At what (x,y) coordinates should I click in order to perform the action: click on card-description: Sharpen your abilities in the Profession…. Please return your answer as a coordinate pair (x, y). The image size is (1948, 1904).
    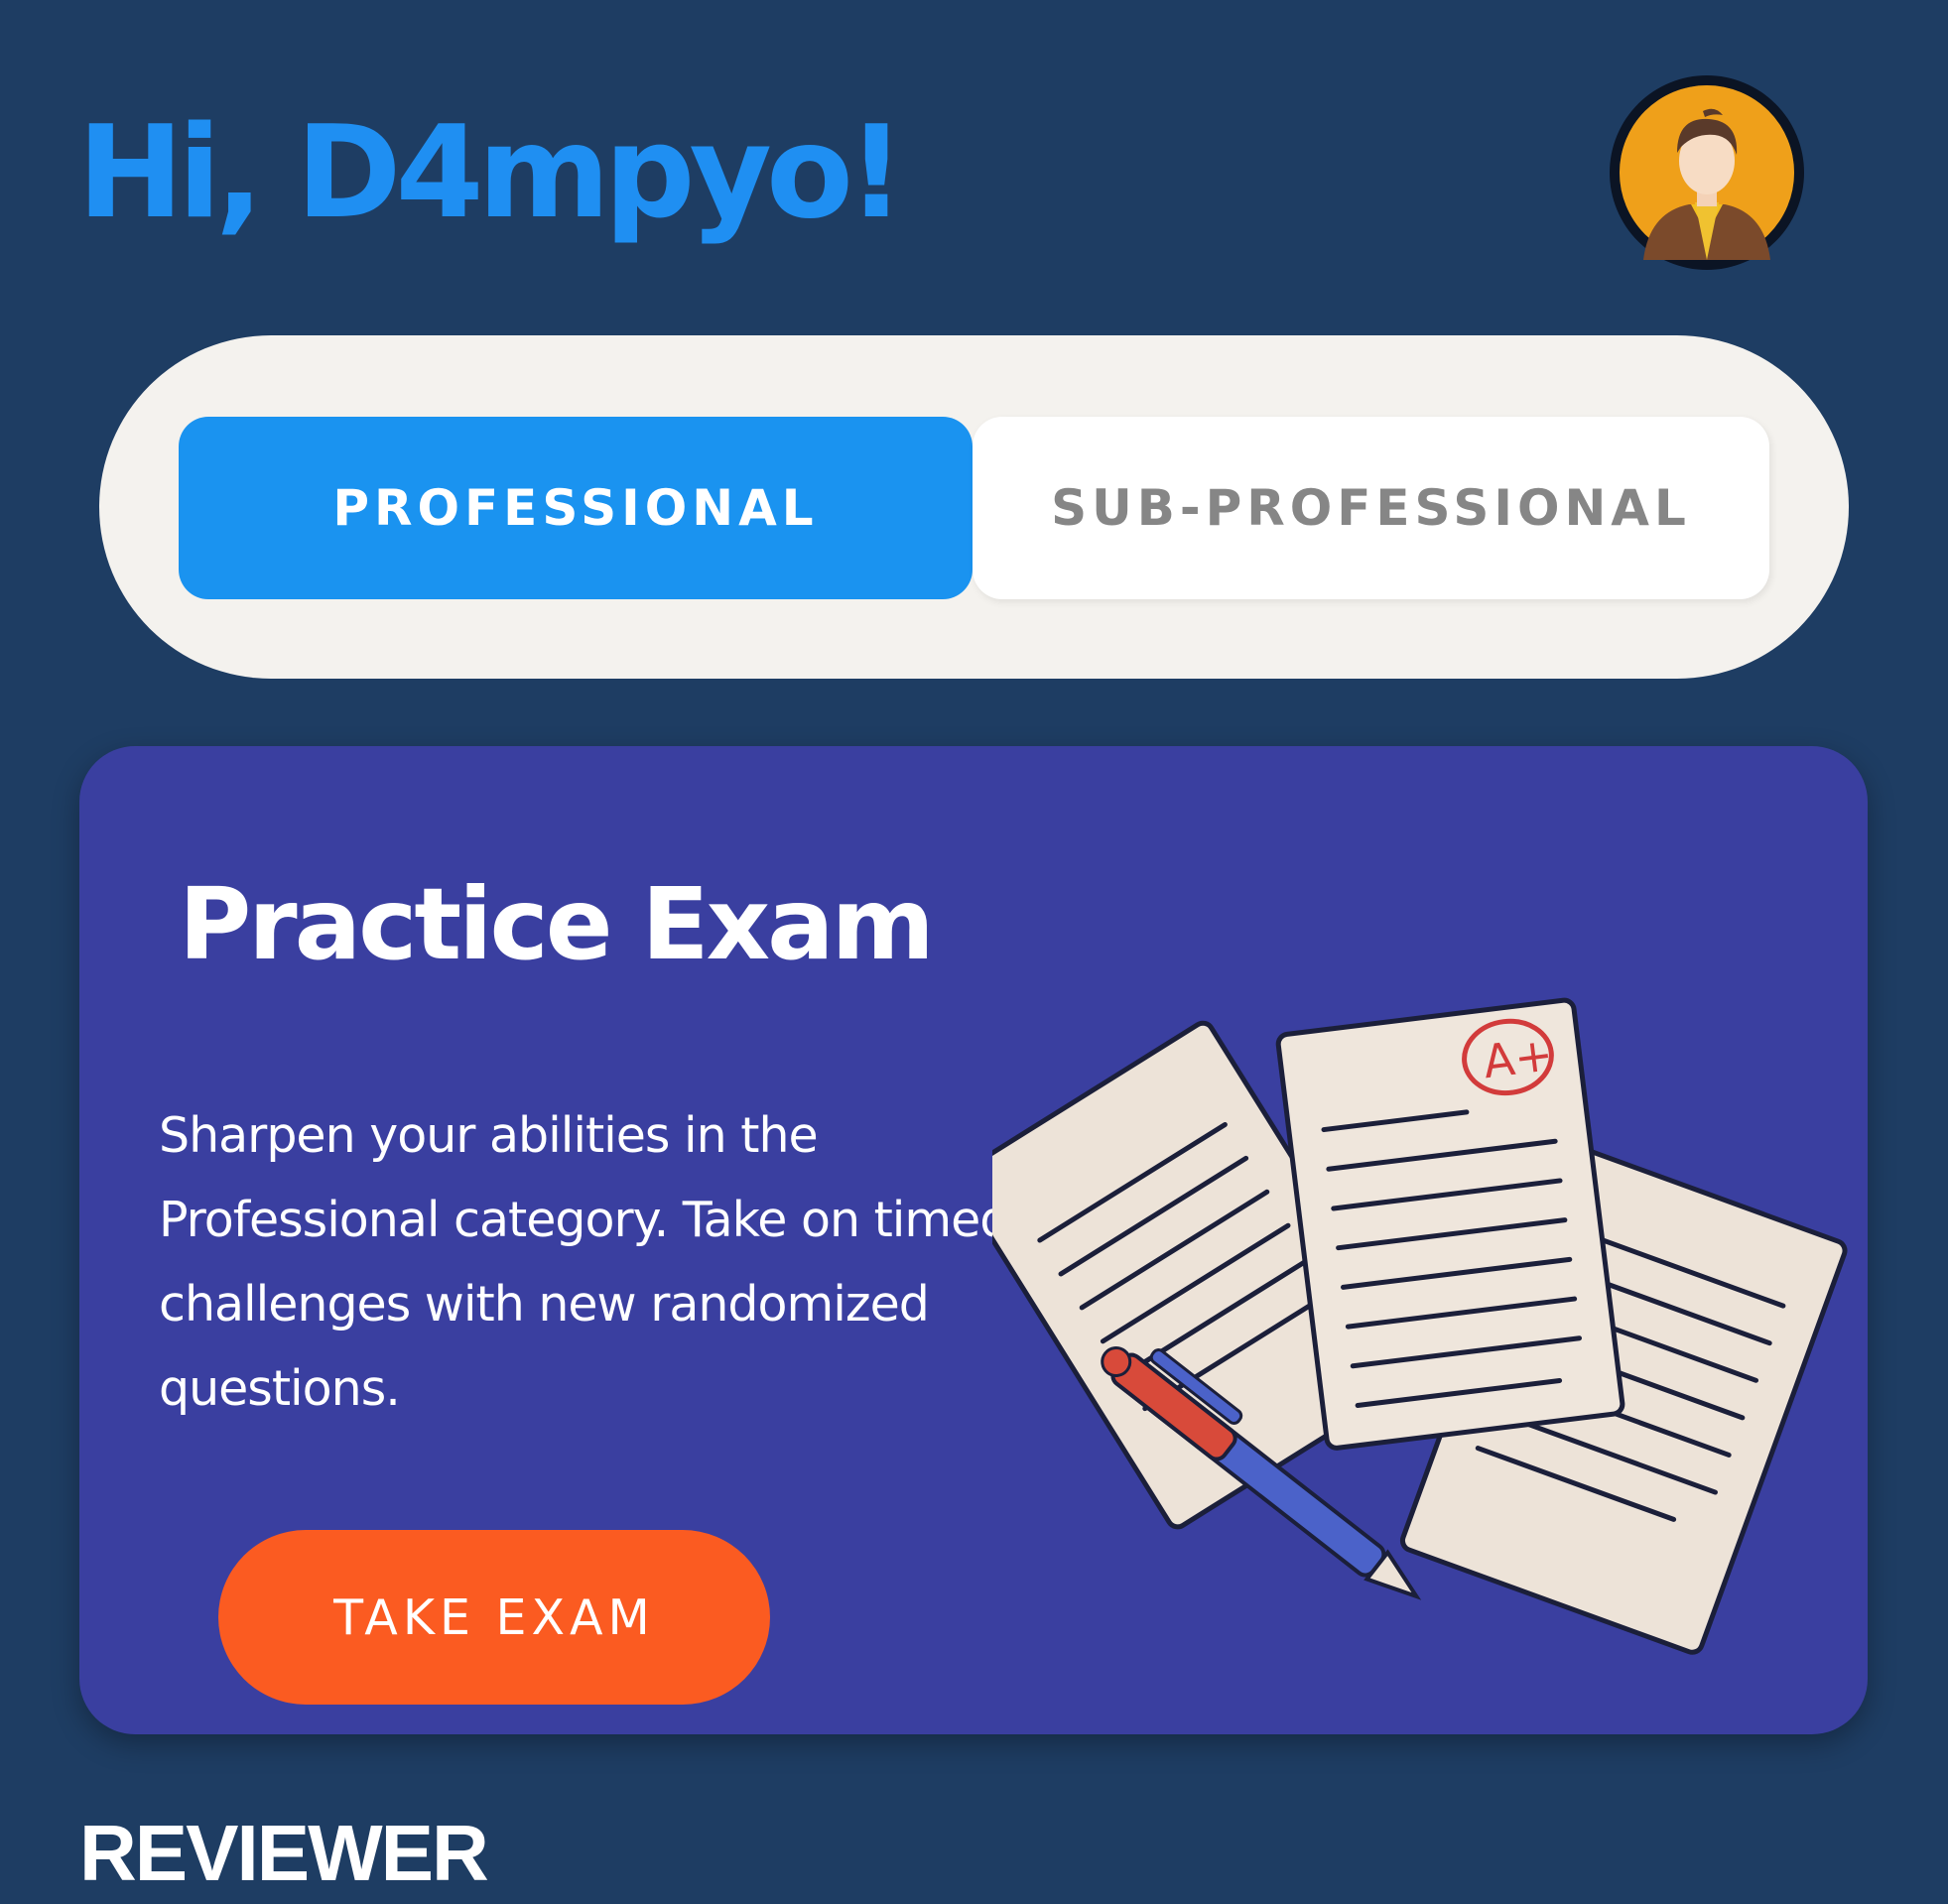
    Looking at the image, I should click on (584, 1262).